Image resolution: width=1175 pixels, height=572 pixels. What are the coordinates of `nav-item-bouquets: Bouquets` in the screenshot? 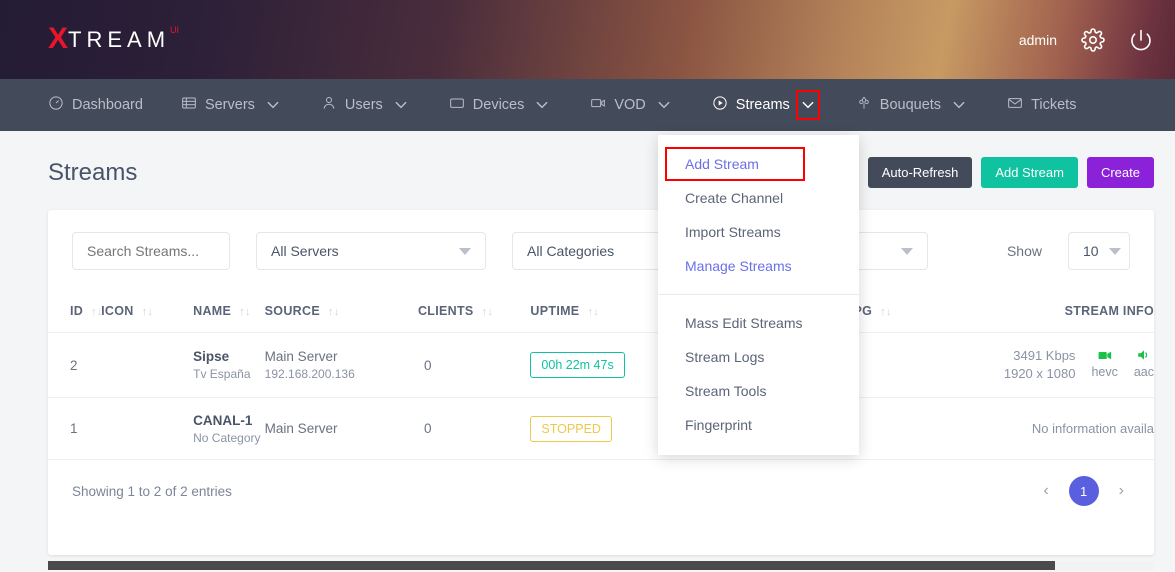 It's located at (912, 105).